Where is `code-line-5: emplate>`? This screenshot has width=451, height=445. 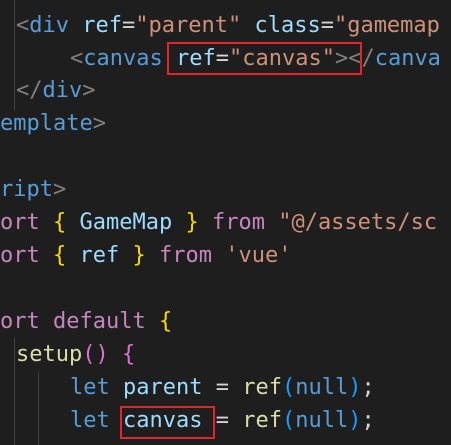
code-line-5: emplate> is located at coordinates (53, 123).